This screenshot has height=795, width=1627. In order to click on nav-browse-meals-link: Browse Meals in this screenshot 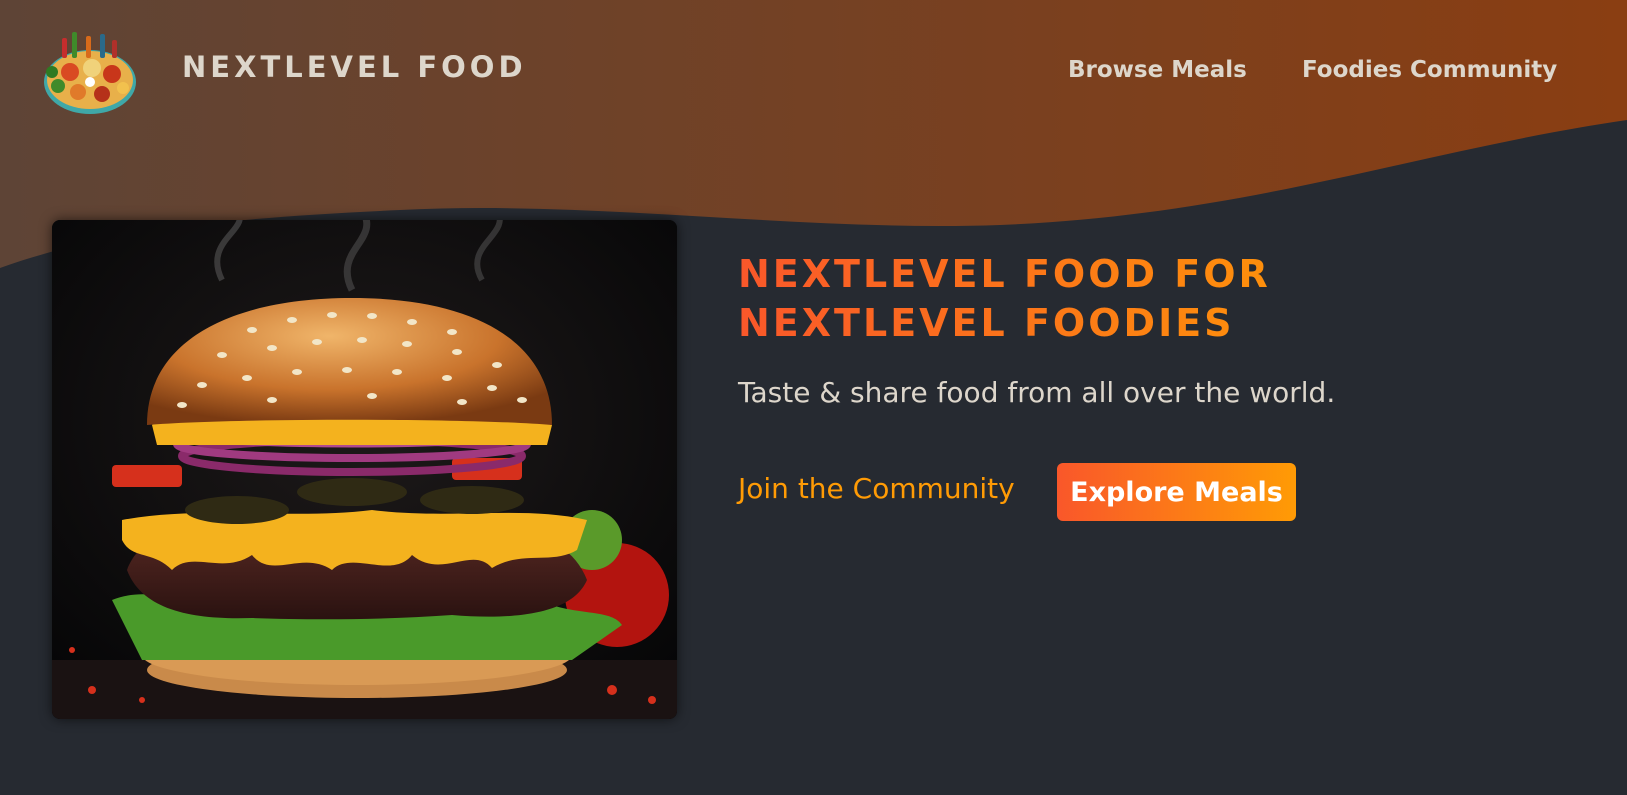, I will do `click(1157, 70)`.